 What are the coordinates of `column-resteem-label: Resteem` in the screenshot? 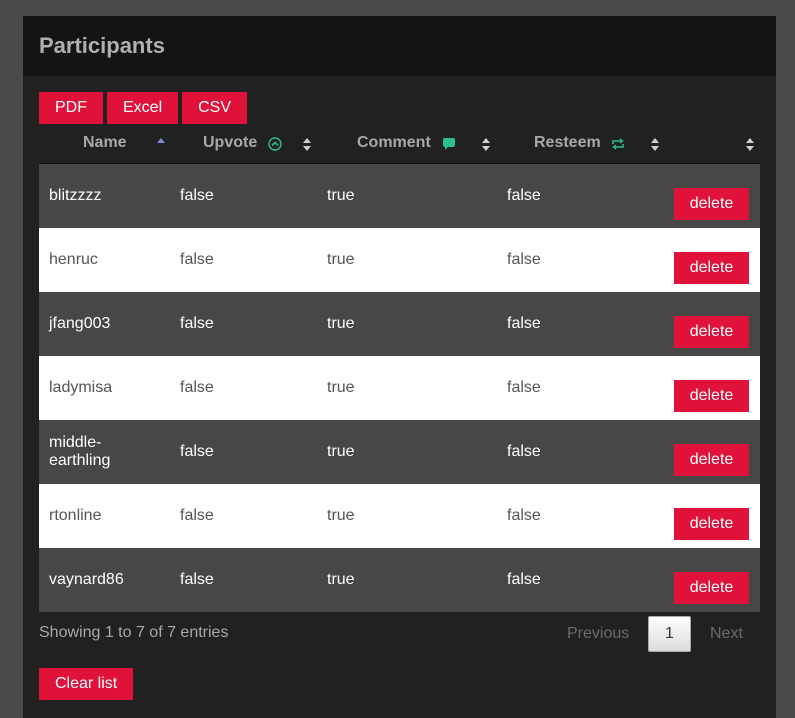 It's located at (567, 142).